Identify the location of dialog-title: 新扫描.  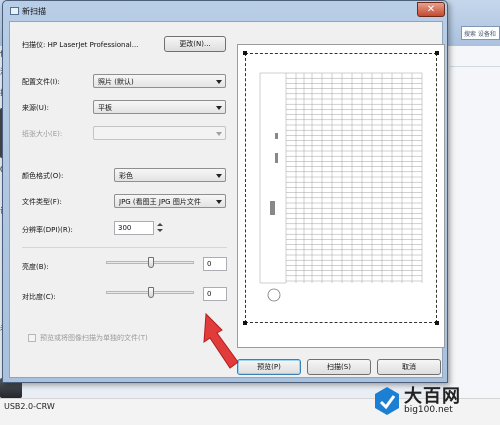
(34, 11).